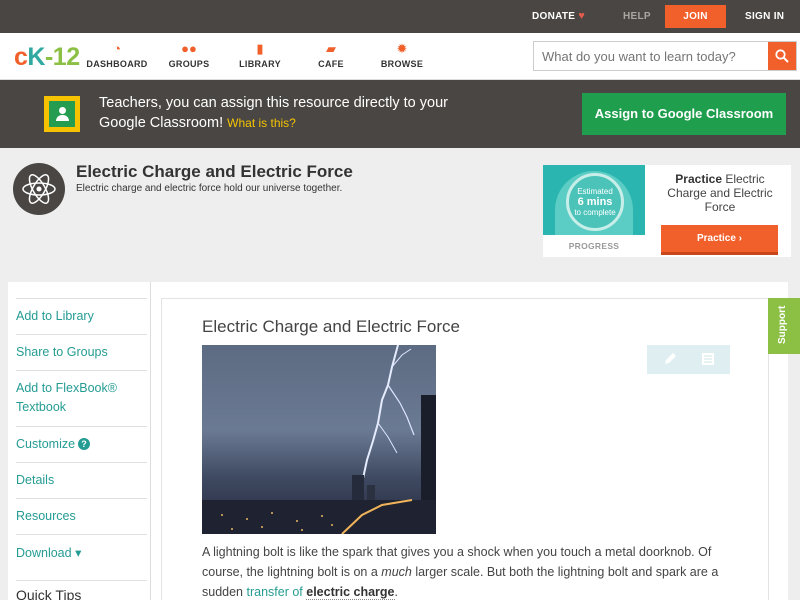 The image size is (800, 600). I want to click on progress-label: PROGRESS, so click(594, 246).